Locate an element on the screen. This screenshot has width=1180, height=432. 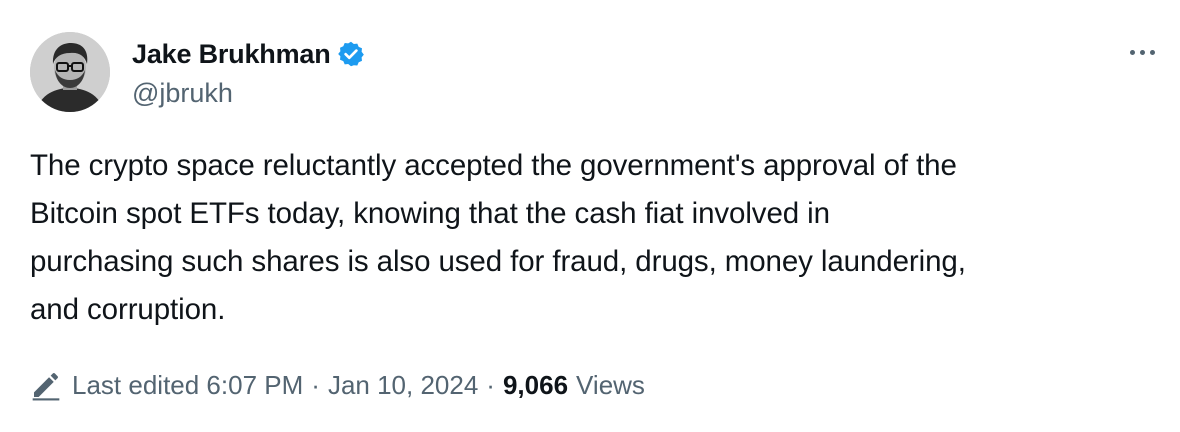
author-handle: @jbrukh is located at coordinates (248, 93).